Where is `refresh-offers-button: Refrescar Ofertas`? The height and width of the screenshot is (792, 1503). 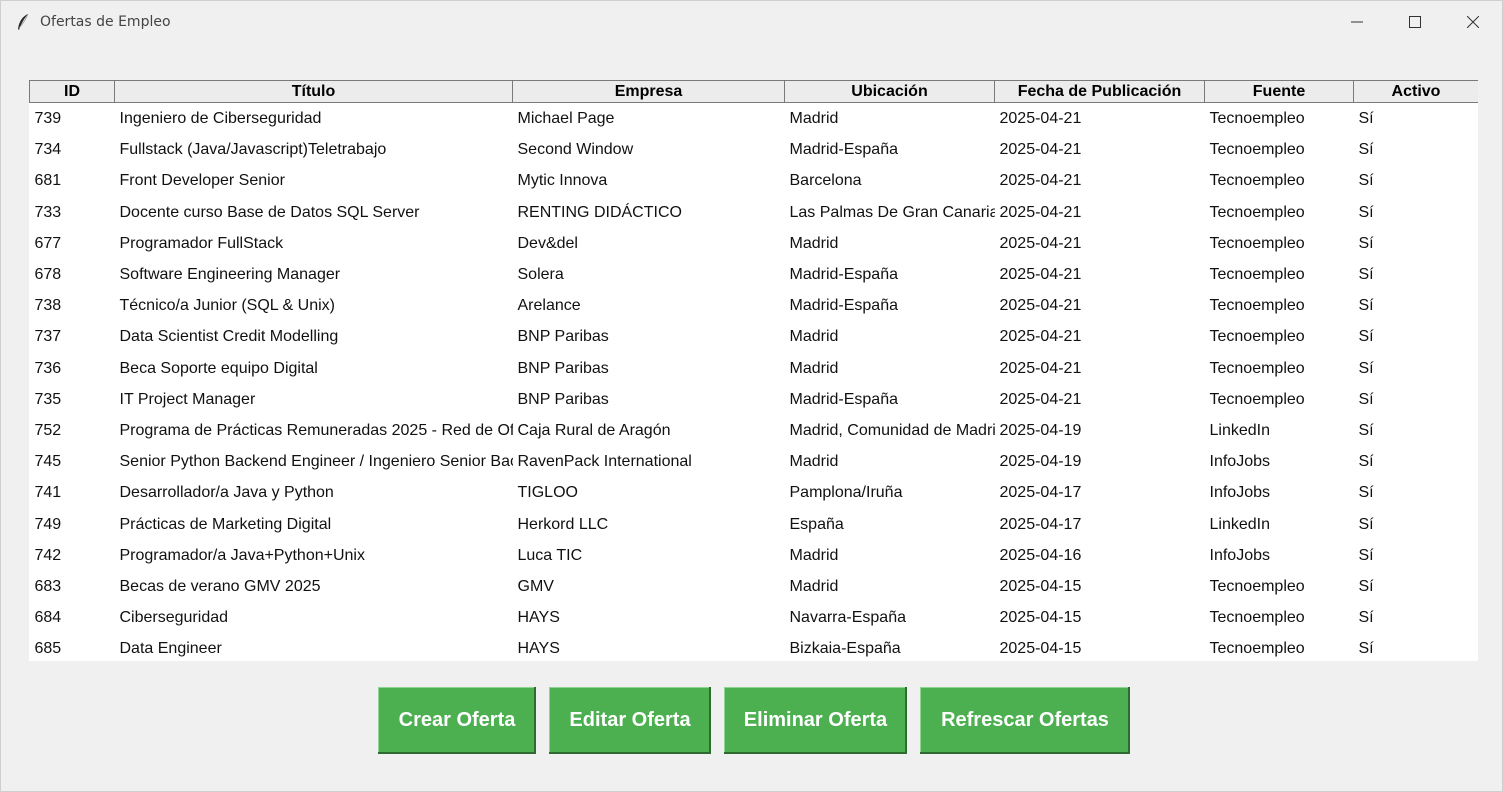 refresh-offers-button: Refrescar Ofertas is located at coordinates (1025, 720).